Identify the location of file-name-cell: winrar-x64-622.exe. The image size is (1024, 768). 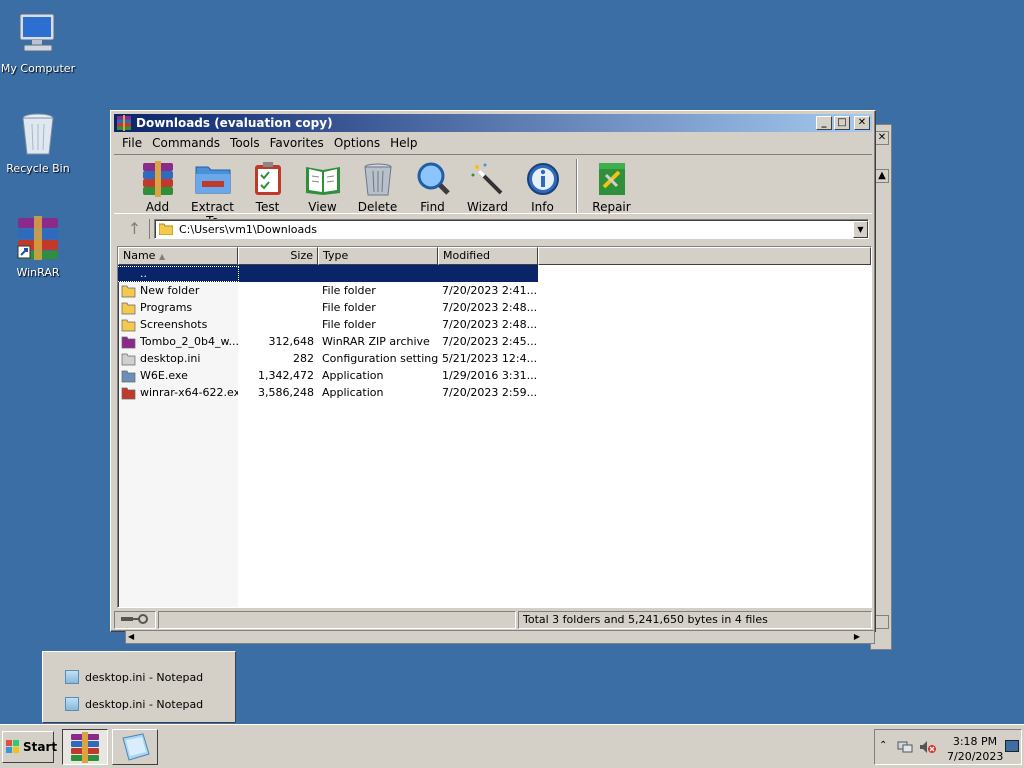
(178, 393).